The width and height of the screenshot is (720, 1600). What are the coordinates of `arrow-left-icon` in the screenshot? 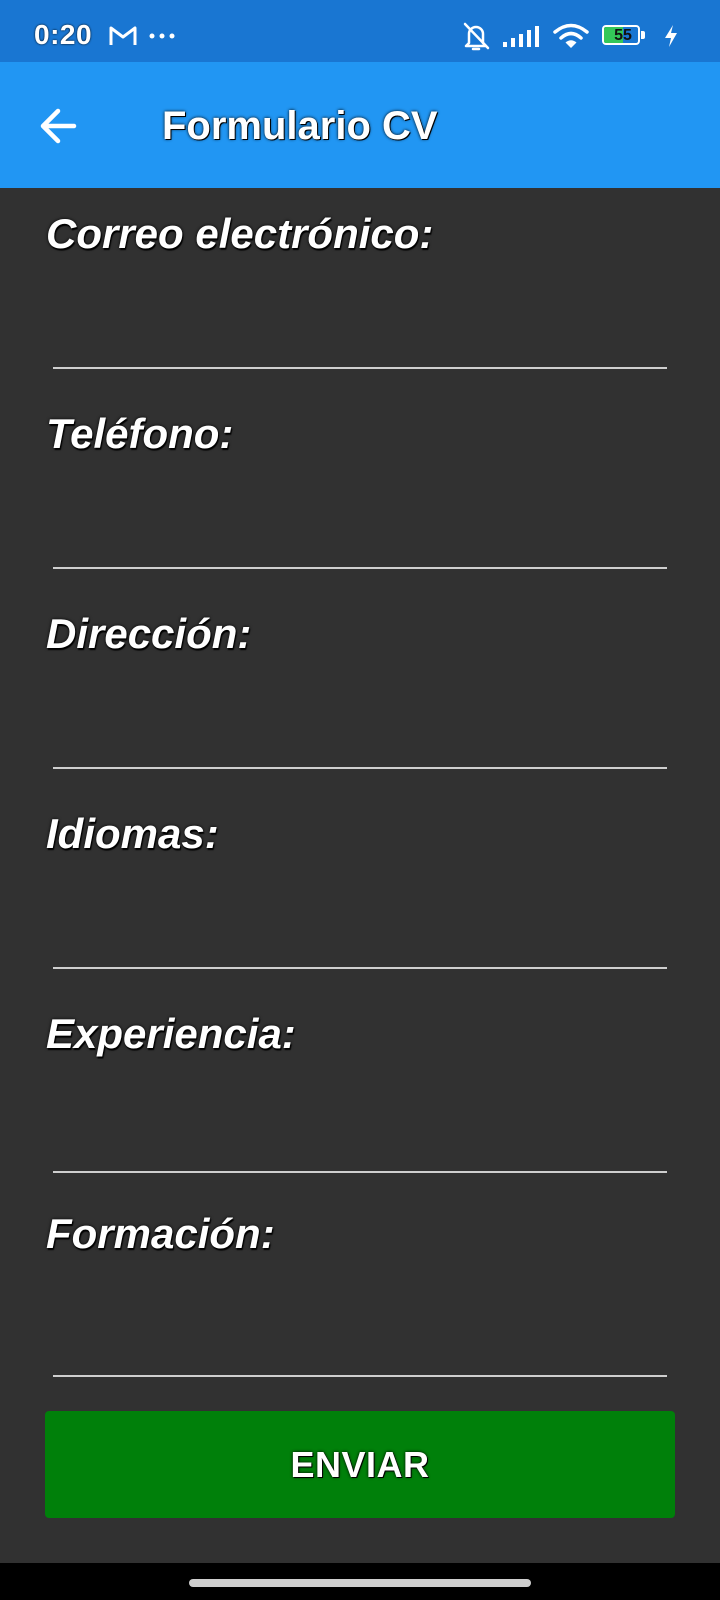 It's located at (58, 126).